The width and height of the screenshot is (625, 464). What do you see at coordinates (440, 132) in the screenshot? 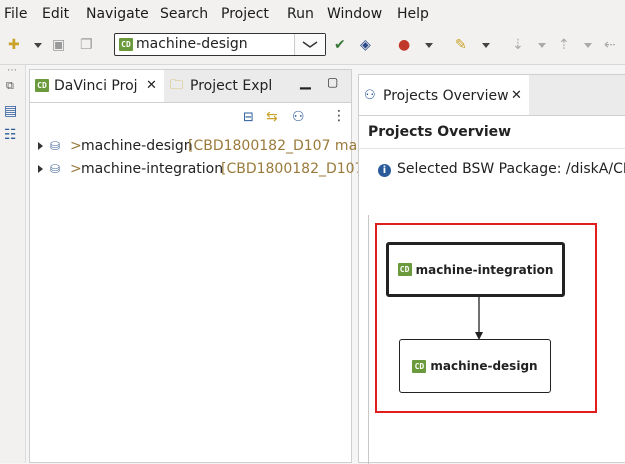
I see `overview-title: Projects Overview` at bounding box center [440, 132].